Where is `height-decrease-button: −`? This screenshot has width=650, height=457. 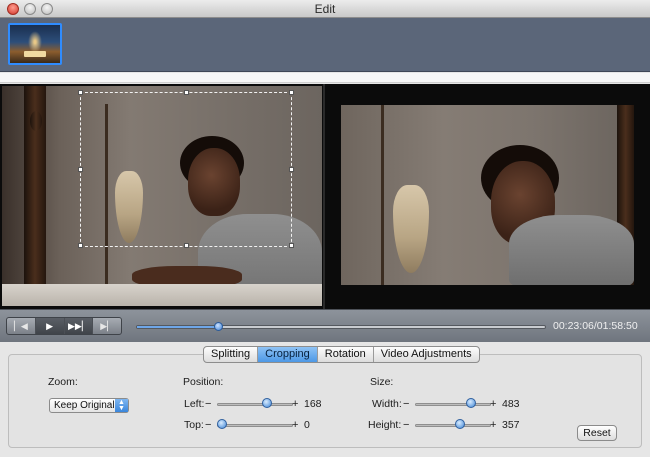 height-decrease-button: − is located at coordinates (406, 425).